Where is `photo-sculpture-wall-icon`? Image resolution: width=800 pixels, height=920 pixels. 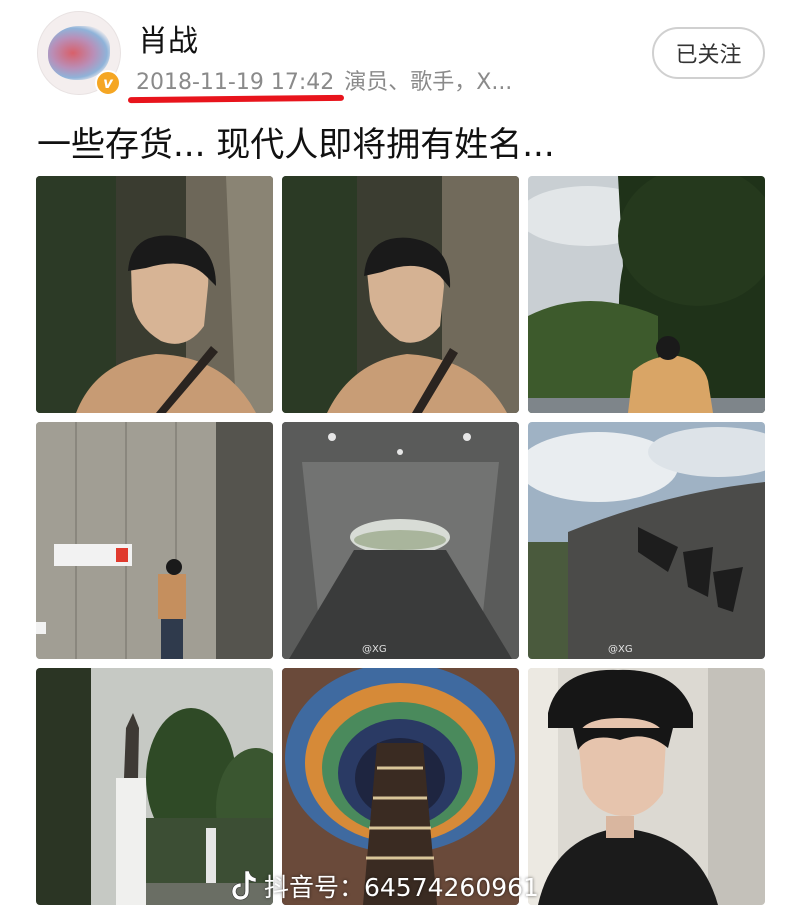 photo-sculpture-wall-icon is located at coordinates (646, 540).